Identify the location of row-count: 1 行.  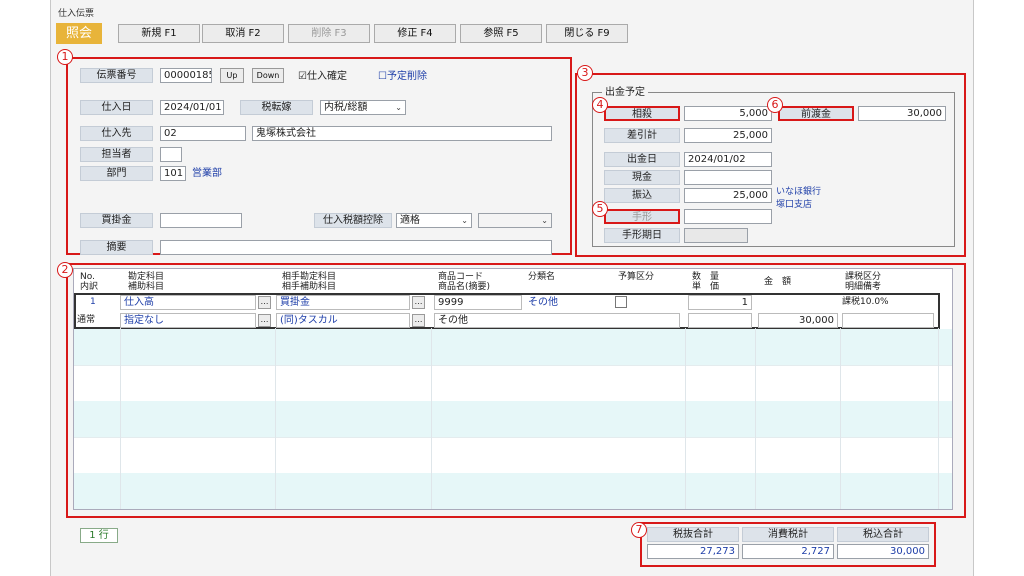
(99, 535).